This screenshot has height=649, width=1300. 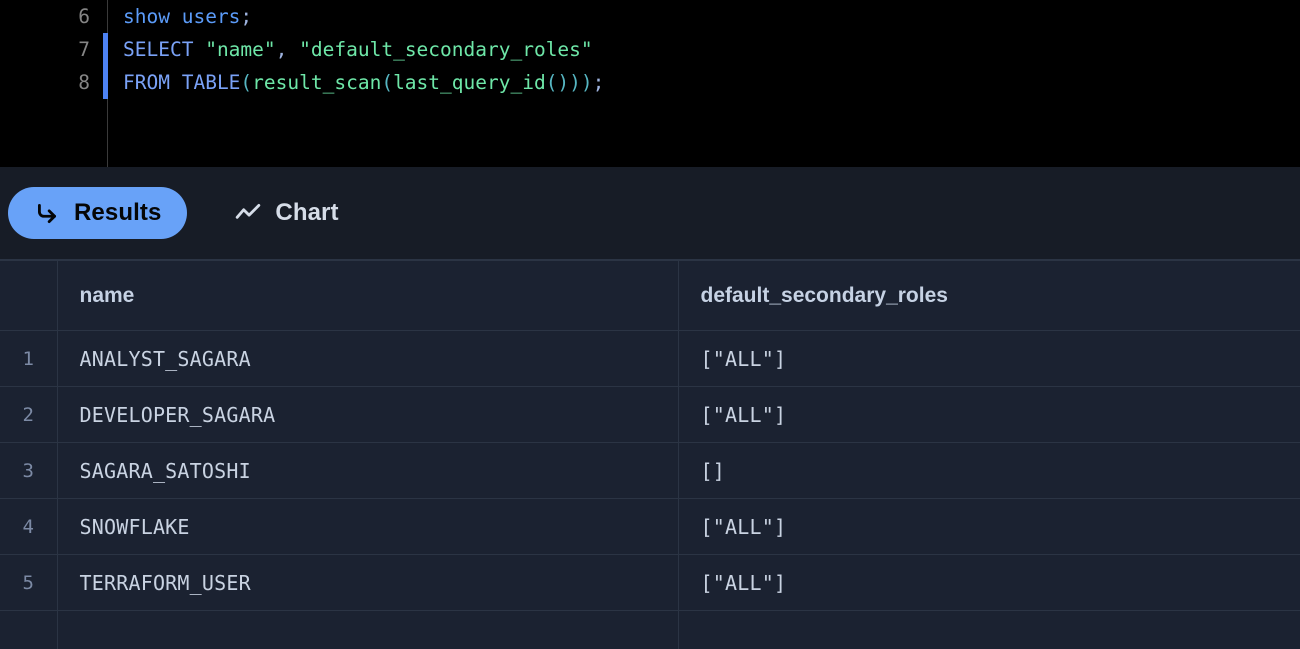 I want to click on table-cell: TERRAFORM_USER, so click(x=368, y=582).